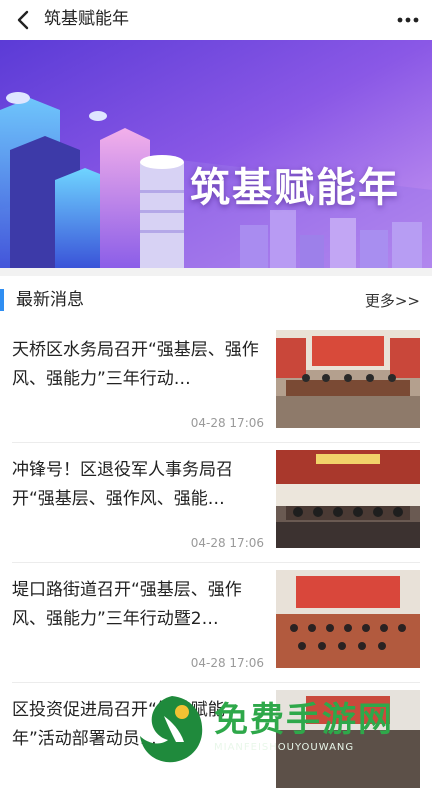 The width and height of the screenshot is (432, 806). I want to click on site-watermark: 免费手游网 MIANFEISHOUYOUWANG, so click(280, 729).